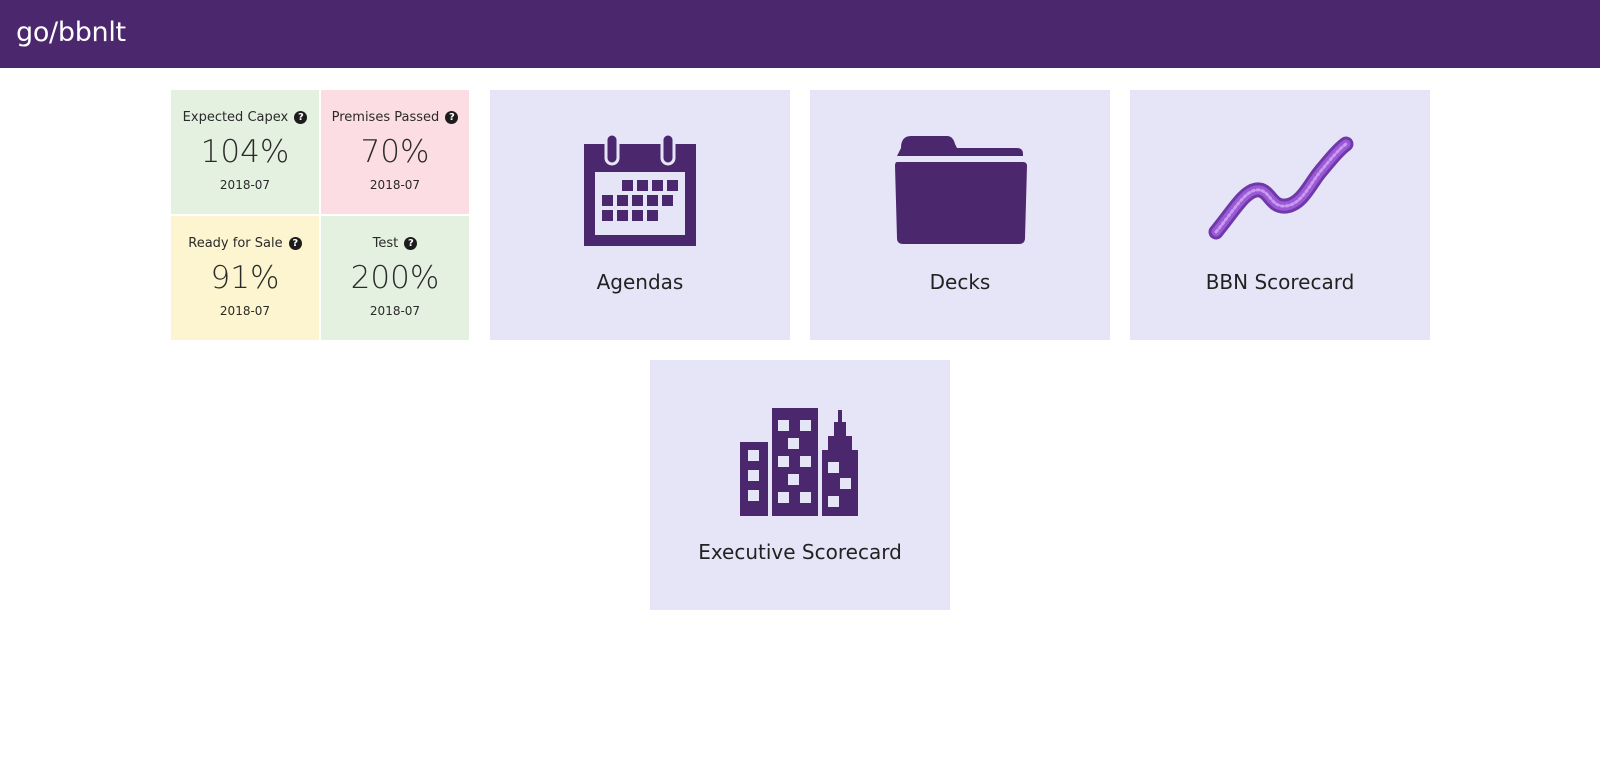 Image resolution: width=1600 pixels, height=757 pixels. What do you see at coordinates (961, 190) in the screenshot?
I see `folder-icon` at bounding box center [961, 190].